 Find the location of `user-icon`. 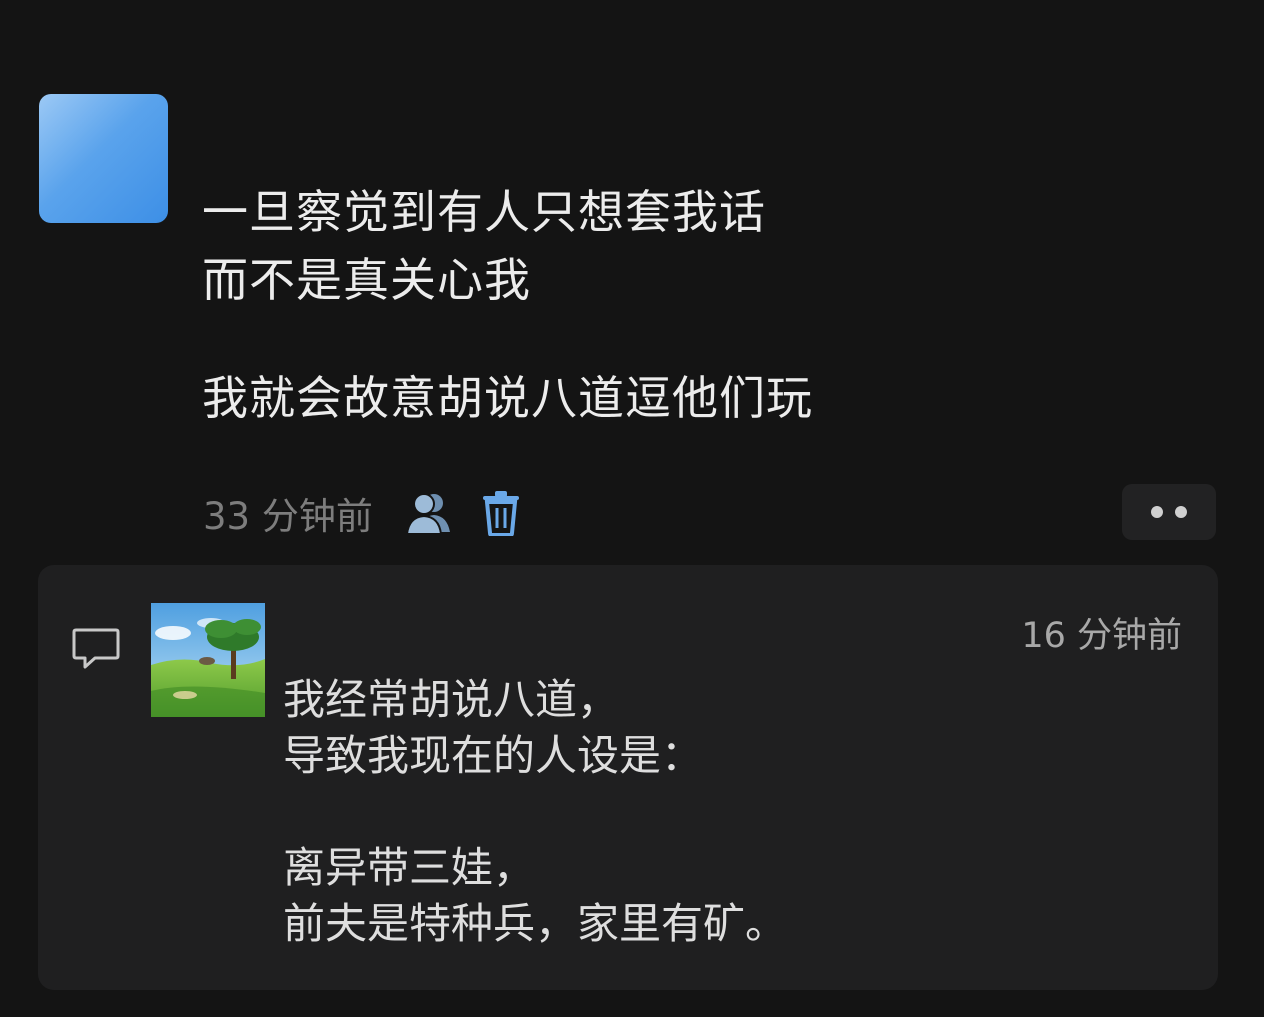

user-icon is located at coordinates (429, 513).